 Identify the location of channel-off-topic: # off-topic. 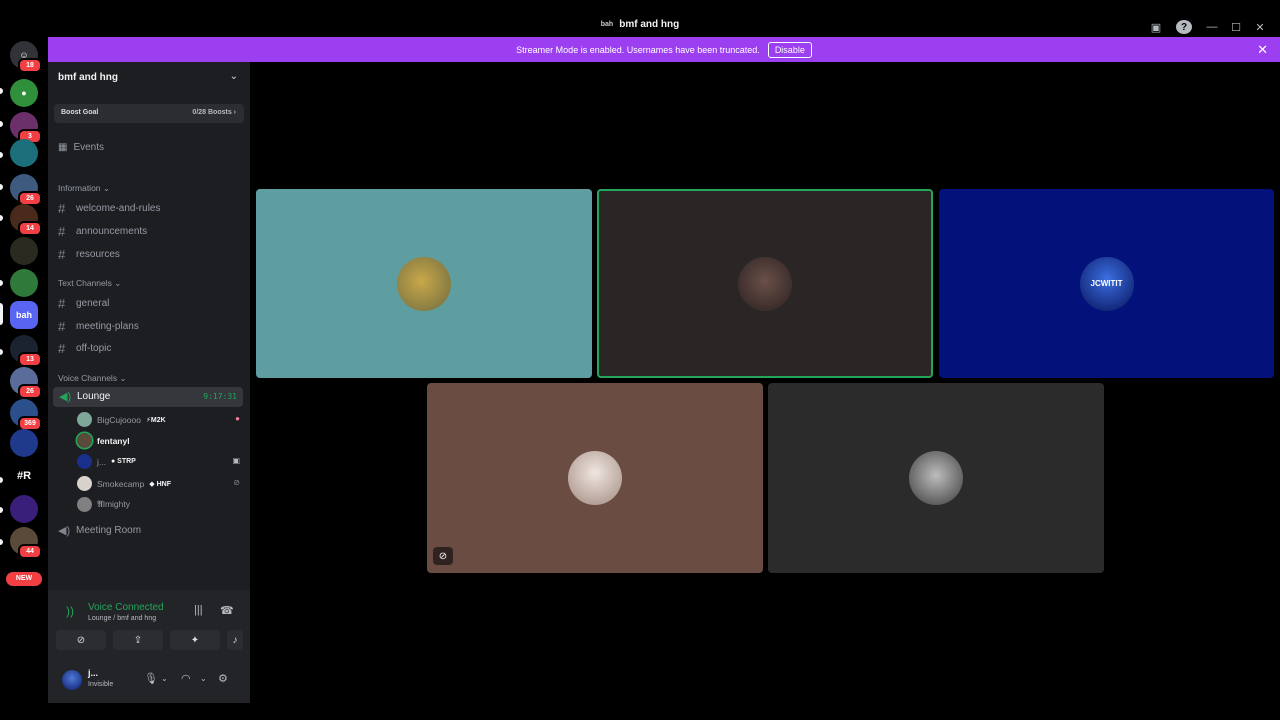
(84, 348).